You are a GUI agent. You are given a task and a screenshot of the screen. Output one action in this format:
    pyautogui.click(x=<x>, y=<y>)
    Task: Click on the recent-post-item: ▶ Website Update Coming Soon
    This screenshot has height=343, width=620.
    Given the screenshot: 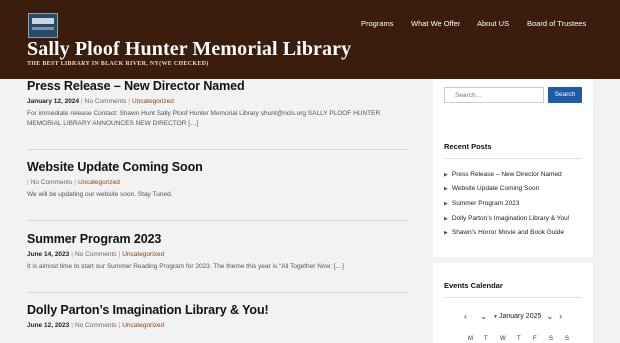 What is the action you would take?
    pyautogui.click(x=491, y=188)
    